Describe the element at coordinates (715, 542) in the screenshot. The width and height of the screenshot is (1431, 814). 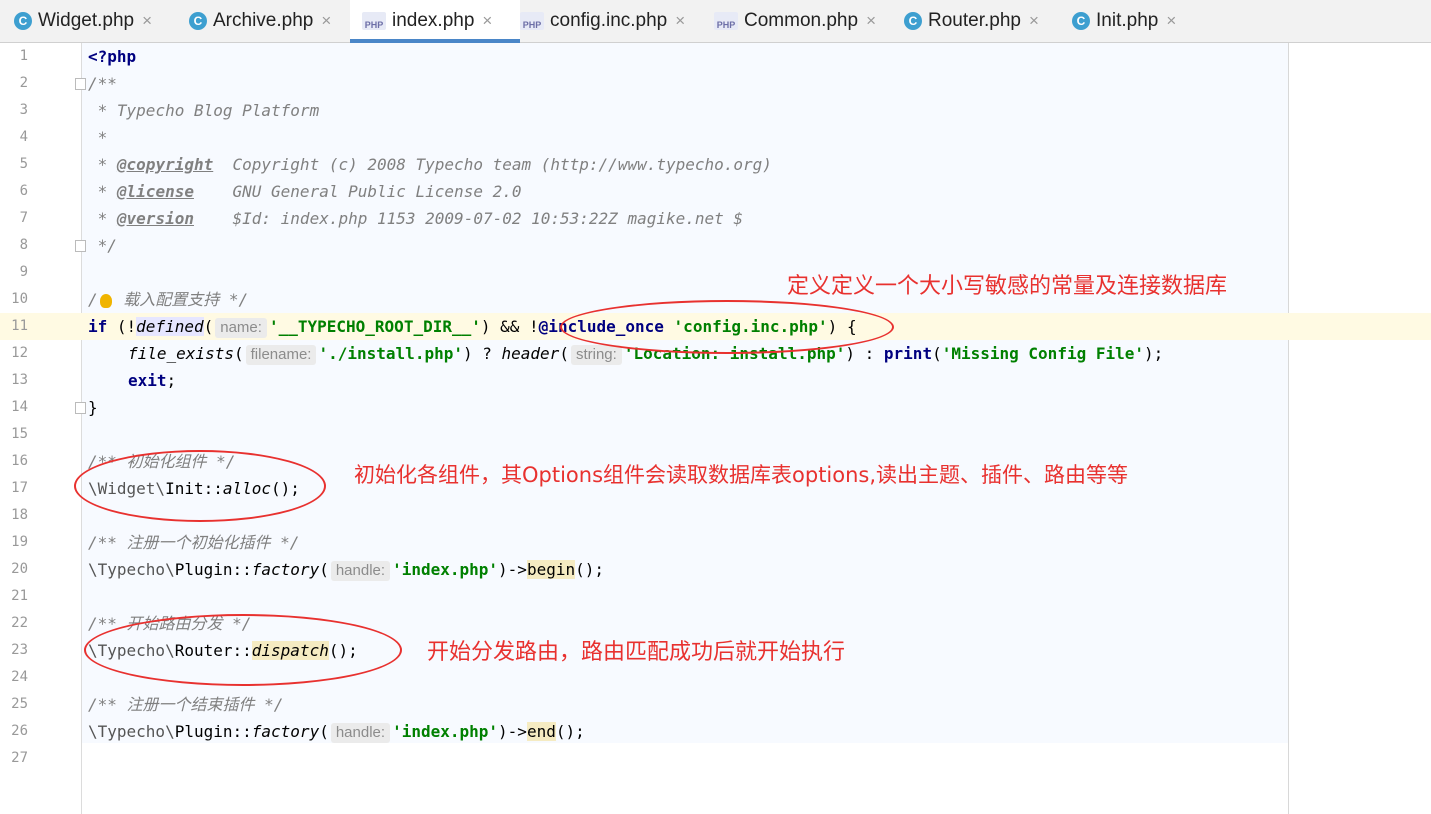
I see `code-line: 19 /** 注册一个初始化插件 */` at that location.